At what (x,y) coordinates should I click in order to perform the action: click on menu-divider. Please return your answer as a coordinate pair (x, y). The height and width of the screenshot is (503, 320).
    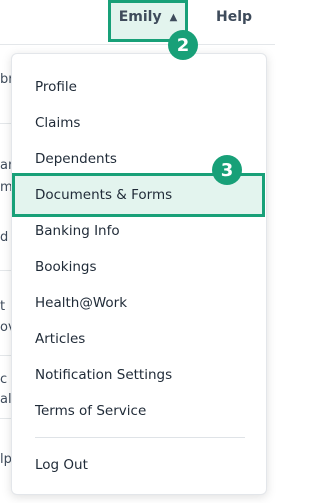
    Looking at the image, I should click on (140, 437).